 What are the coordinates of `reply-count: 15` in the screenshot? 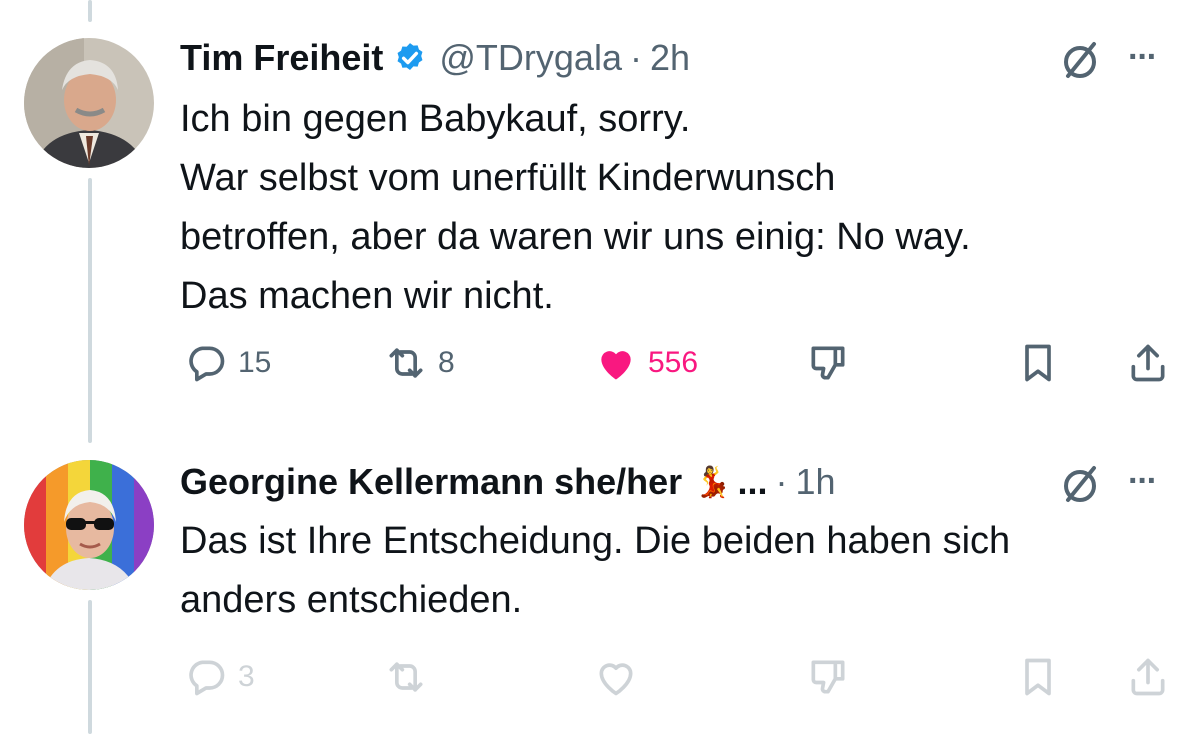 It's located at (255, 362).